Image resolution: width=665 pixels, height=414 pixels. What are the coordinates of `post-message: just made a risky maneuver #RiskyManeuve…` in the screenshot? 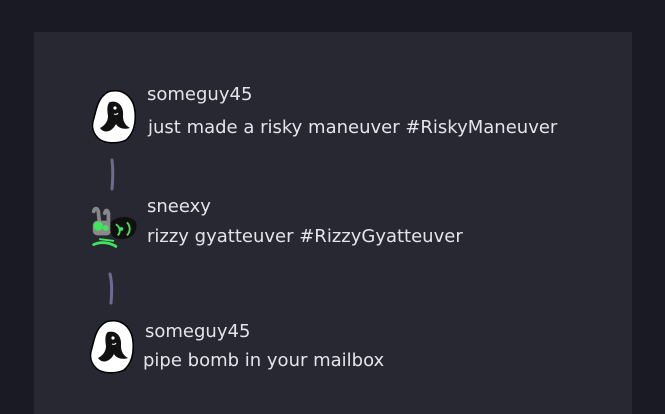 It's located at (353, 127).